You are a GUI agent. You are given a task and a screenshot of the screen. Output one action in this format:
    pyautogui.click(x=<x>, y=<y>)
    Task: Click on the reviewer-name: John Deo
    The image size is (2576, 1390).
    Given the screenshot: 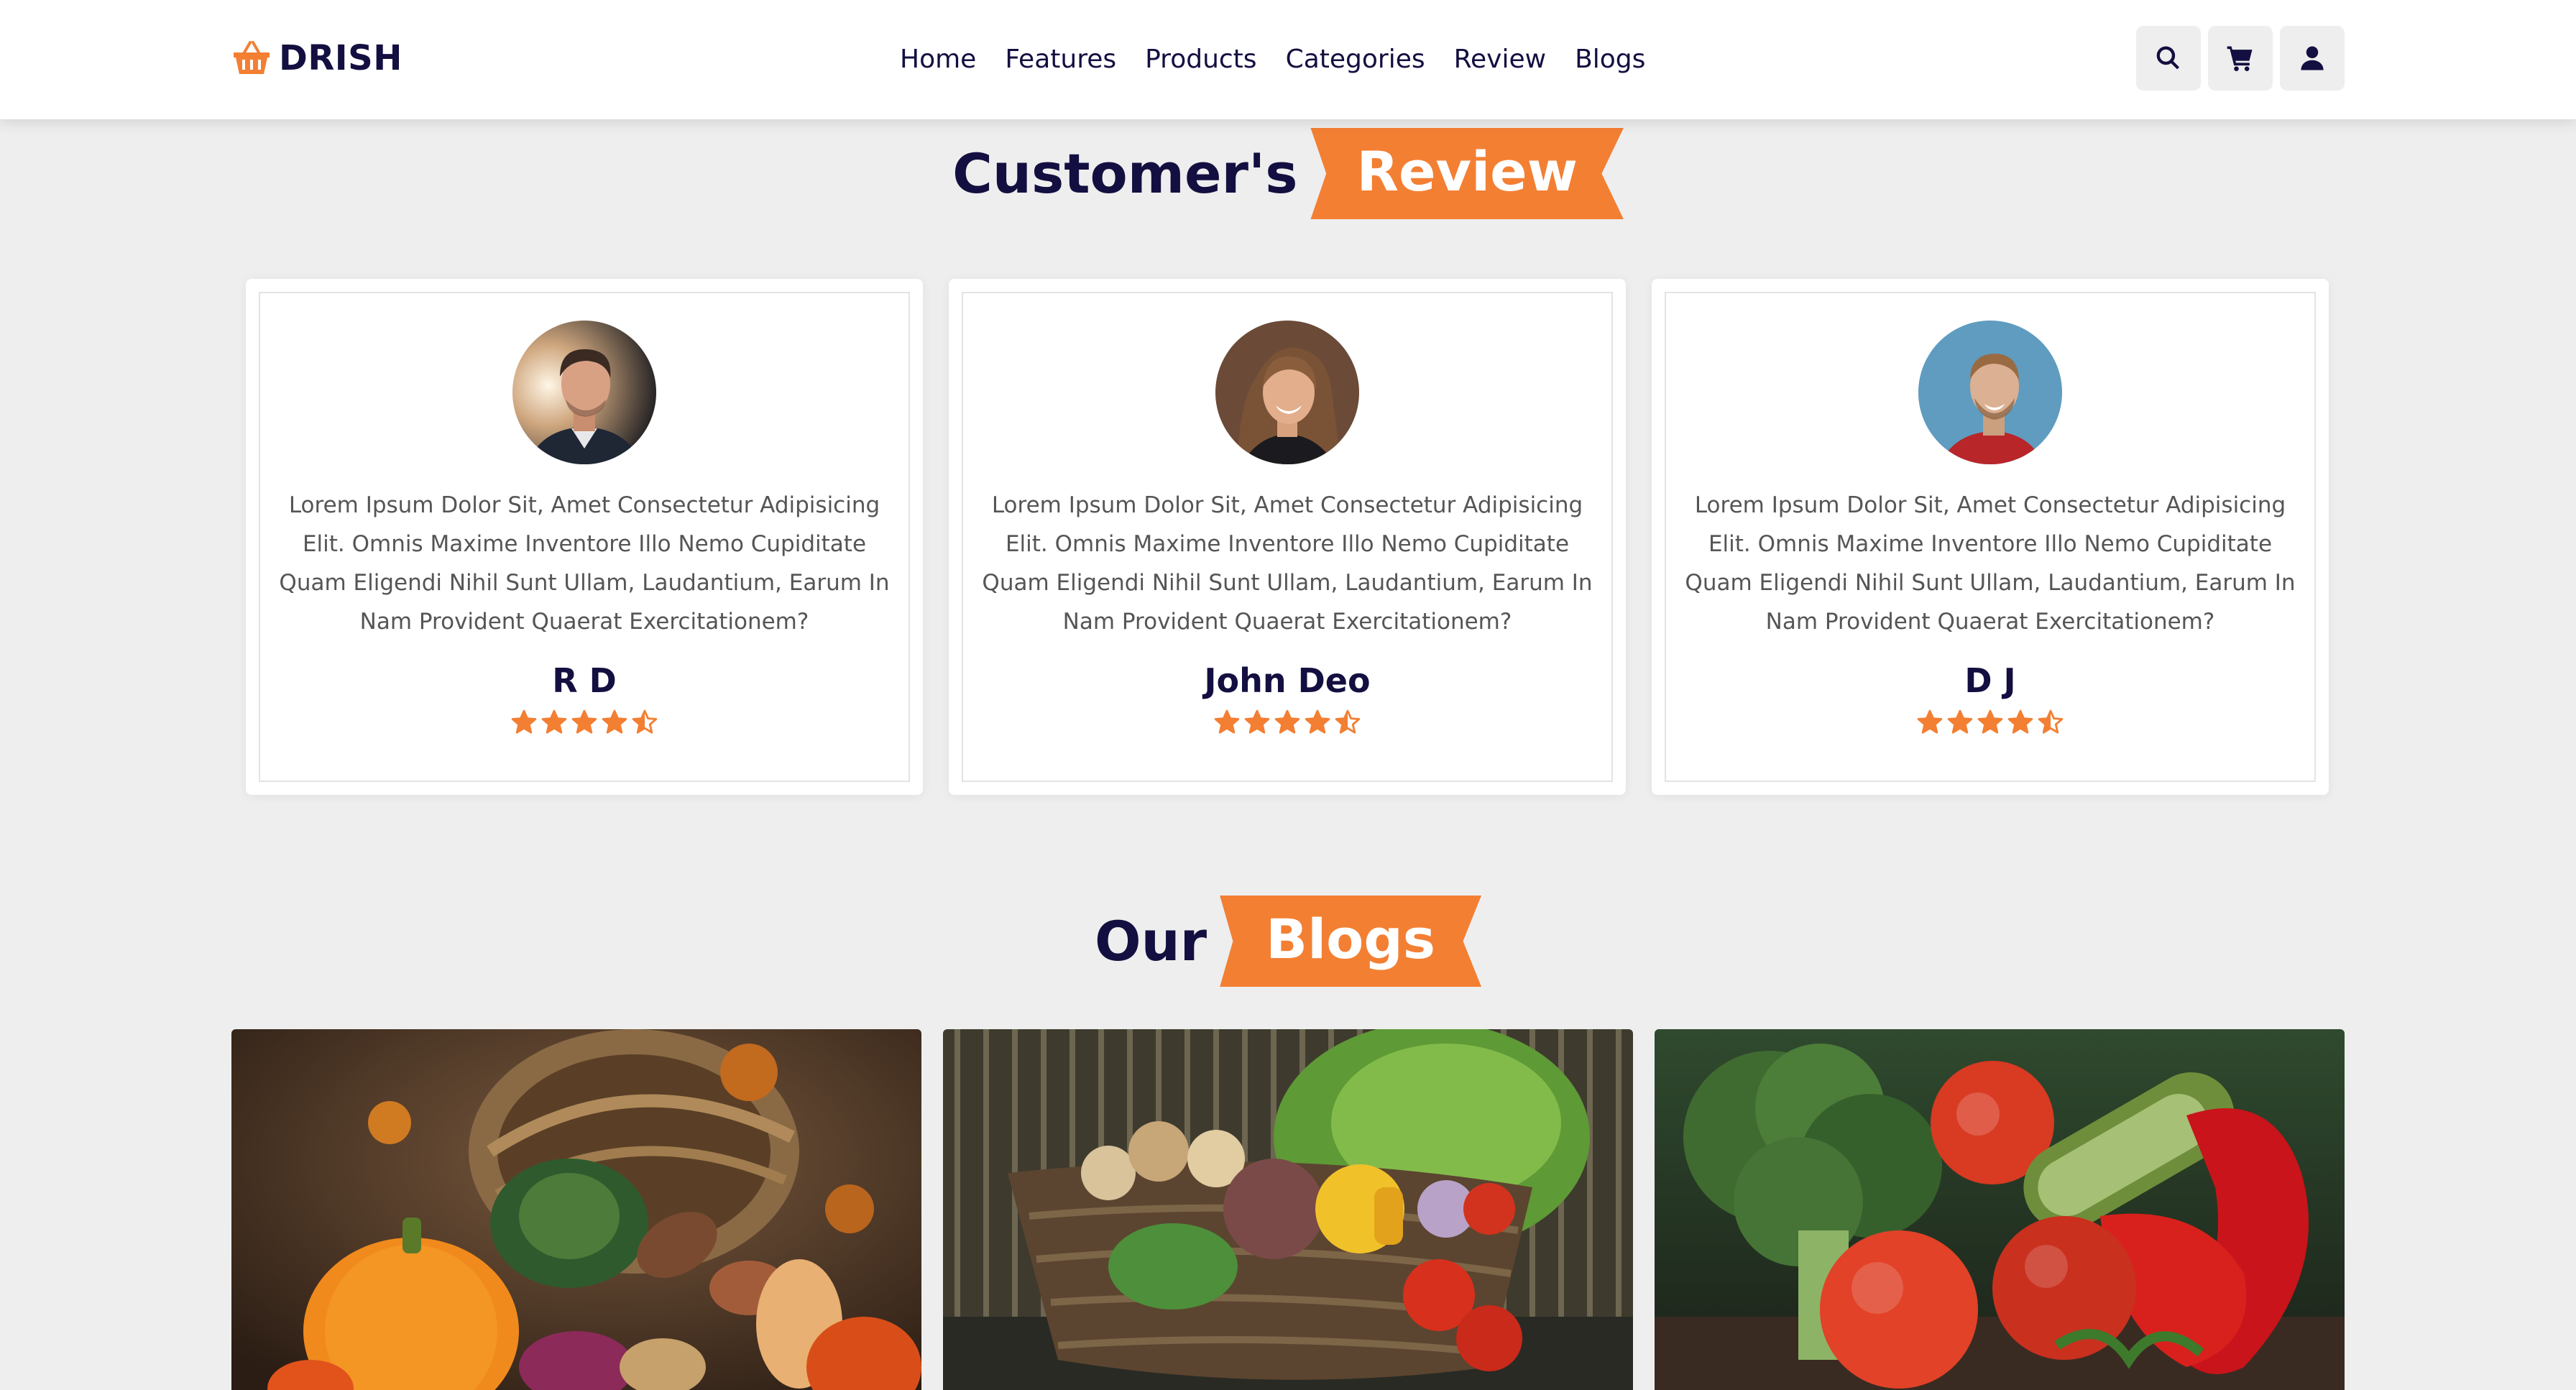 What is the action you would take?
    pyautogui.click(x=1287, y=680)
    